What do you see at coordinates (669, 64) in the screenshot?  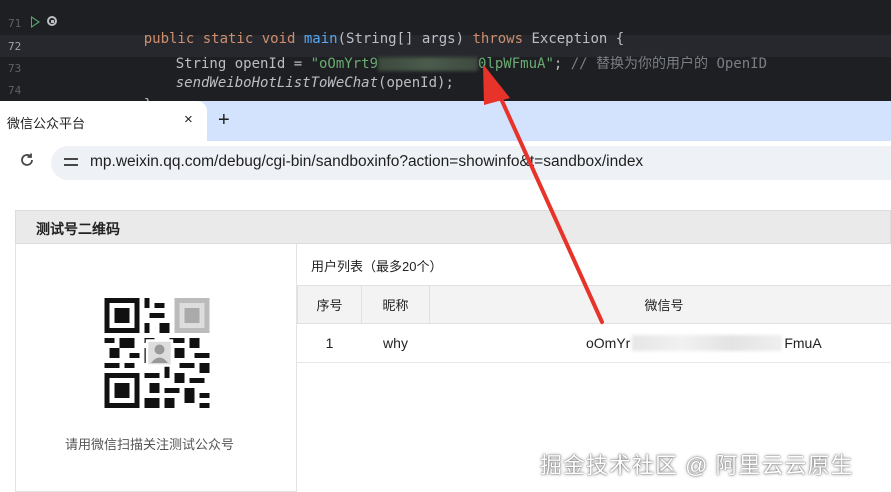 I see `code-comment: // 替换为你的用户的 OpenID` at bounding box center [669, 64].